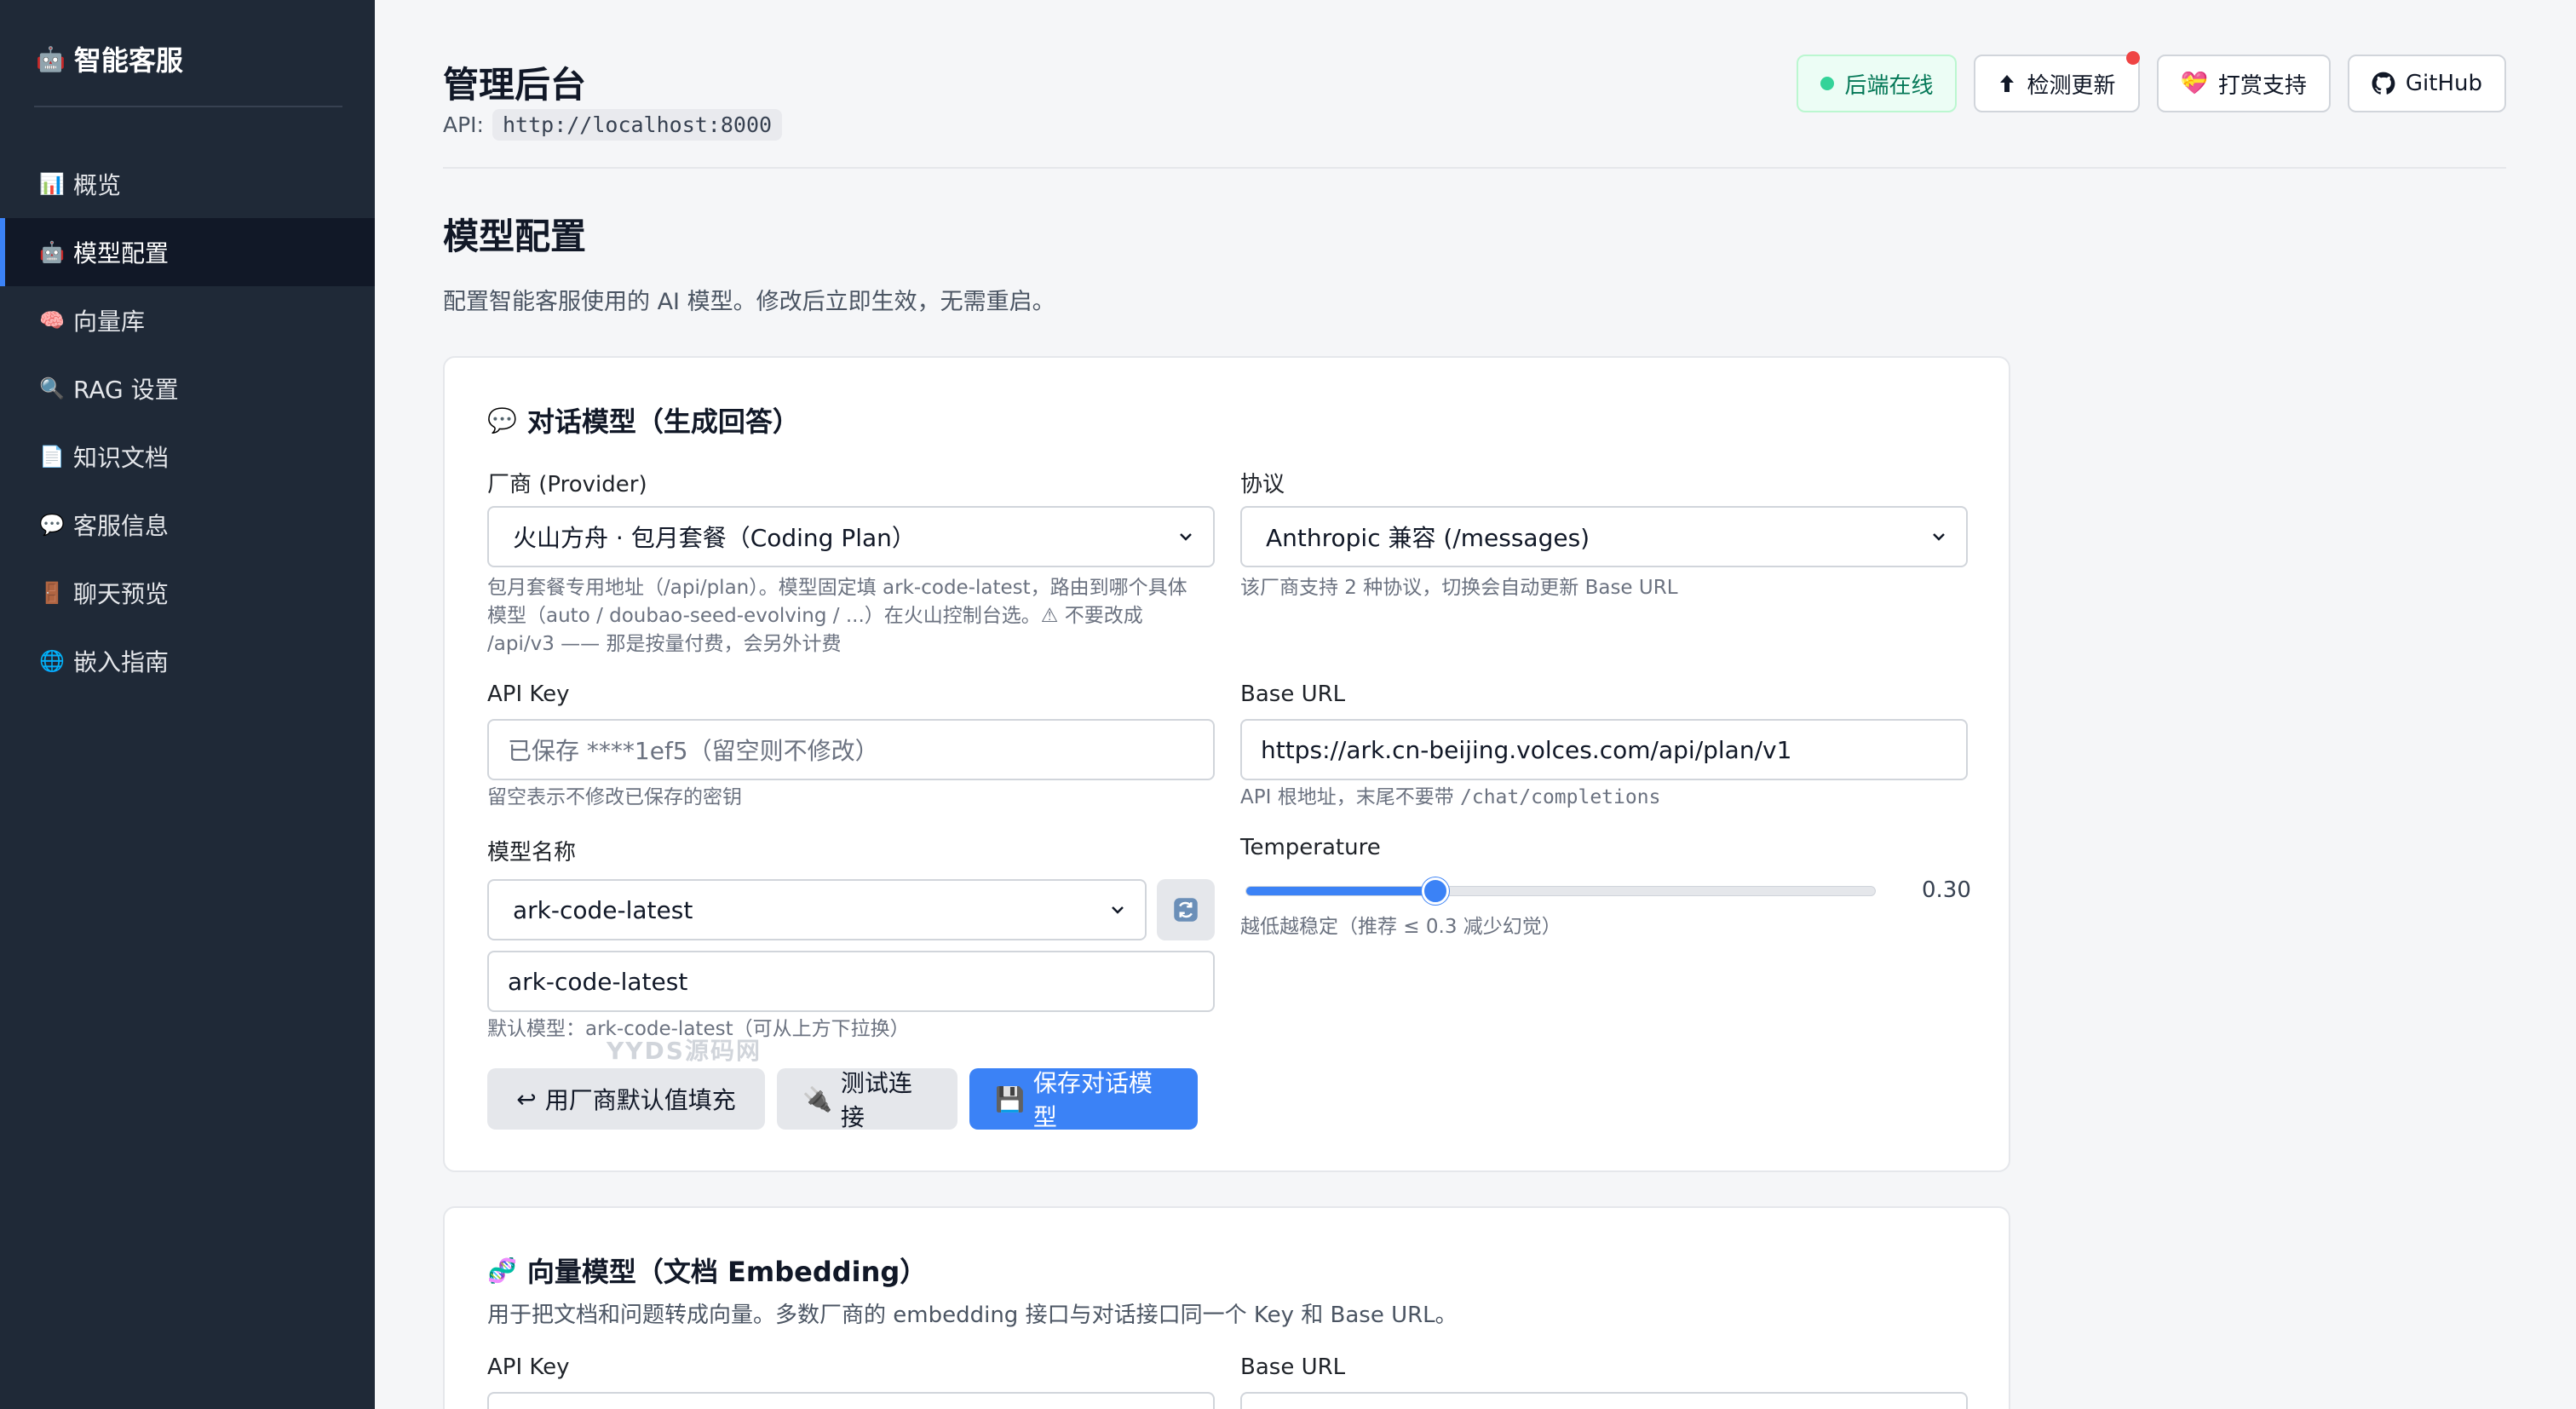 The image size is (2576, 1409). What do you see at coordinates (1263, 484) in the screenshot?
I see `protocol-label: 协议` at bounding box center [1263, 484].